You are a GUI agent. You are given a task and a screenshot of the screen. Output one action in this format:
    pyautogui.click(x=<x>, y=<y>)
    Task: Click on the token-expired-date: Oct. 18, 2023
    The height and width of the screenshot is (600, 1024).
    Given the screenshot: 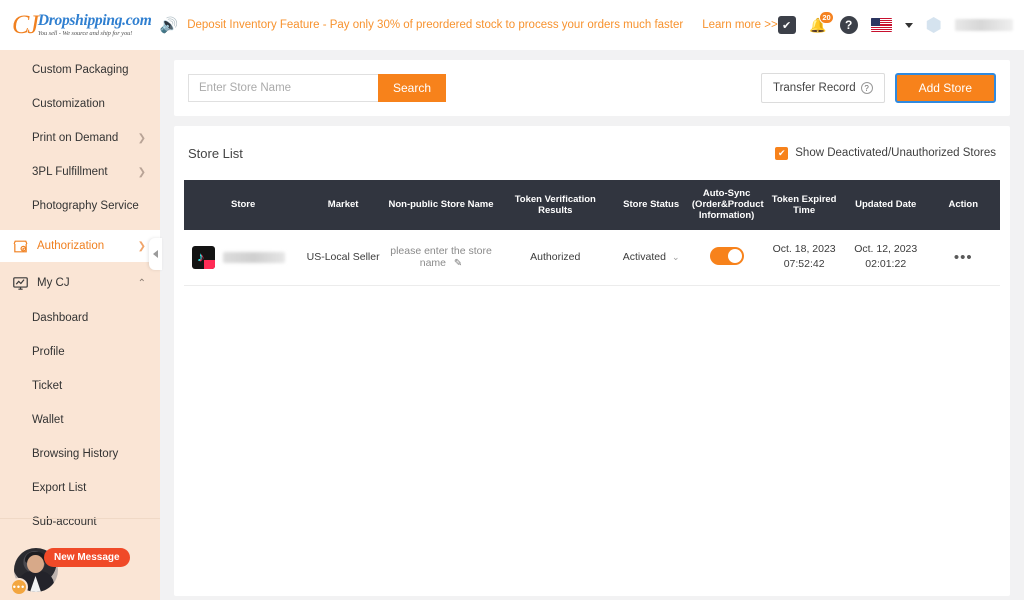 What is the action you would take?
    pyautogui.click(x=804, y=248)
    